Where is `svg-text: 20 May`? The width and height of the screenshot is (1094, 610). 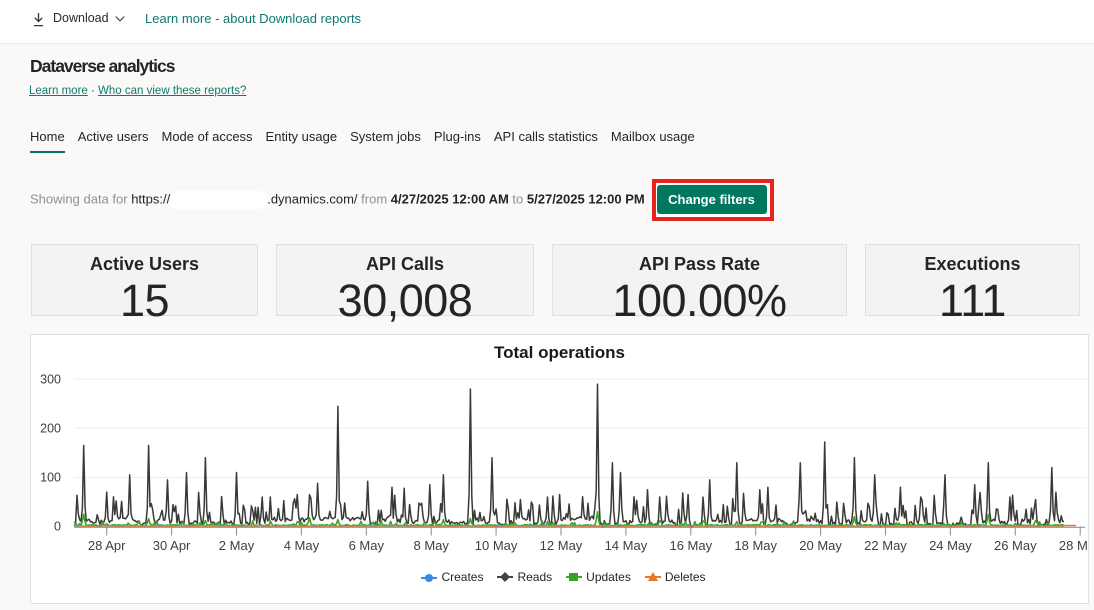 svg-text: 20 May is located at coordinates (820, 545).